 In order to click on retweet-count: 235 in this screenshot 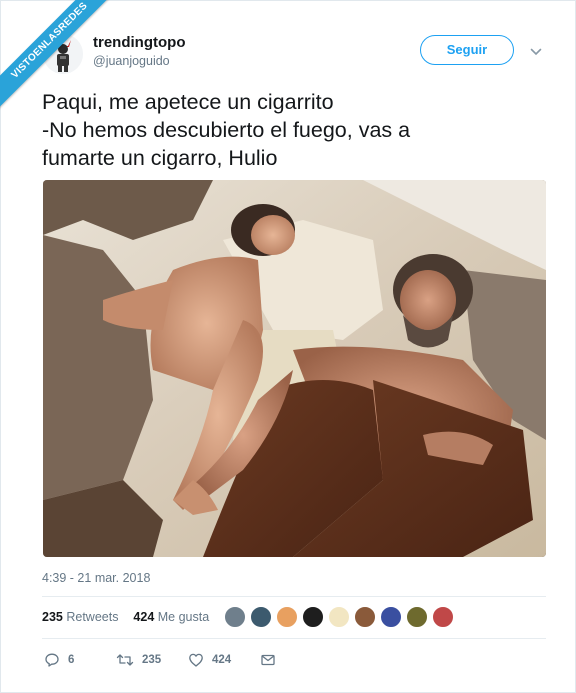, I will do `click(152, 660)`.